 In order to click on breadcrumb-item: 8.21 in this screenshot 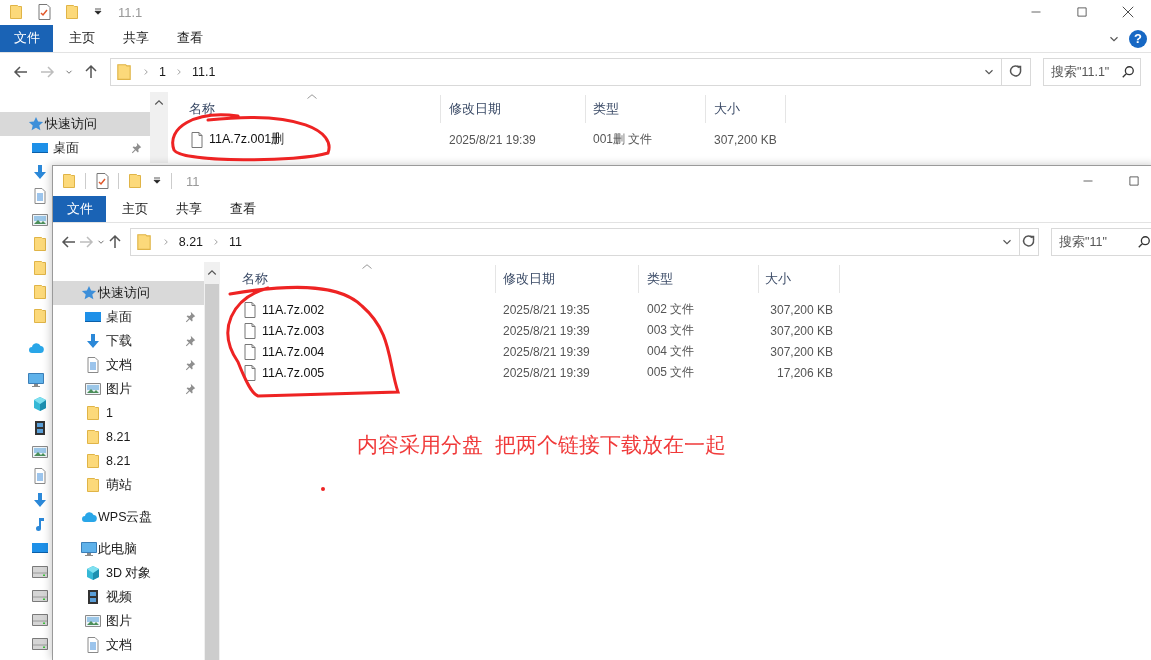, I will do `click(191, 242)`.